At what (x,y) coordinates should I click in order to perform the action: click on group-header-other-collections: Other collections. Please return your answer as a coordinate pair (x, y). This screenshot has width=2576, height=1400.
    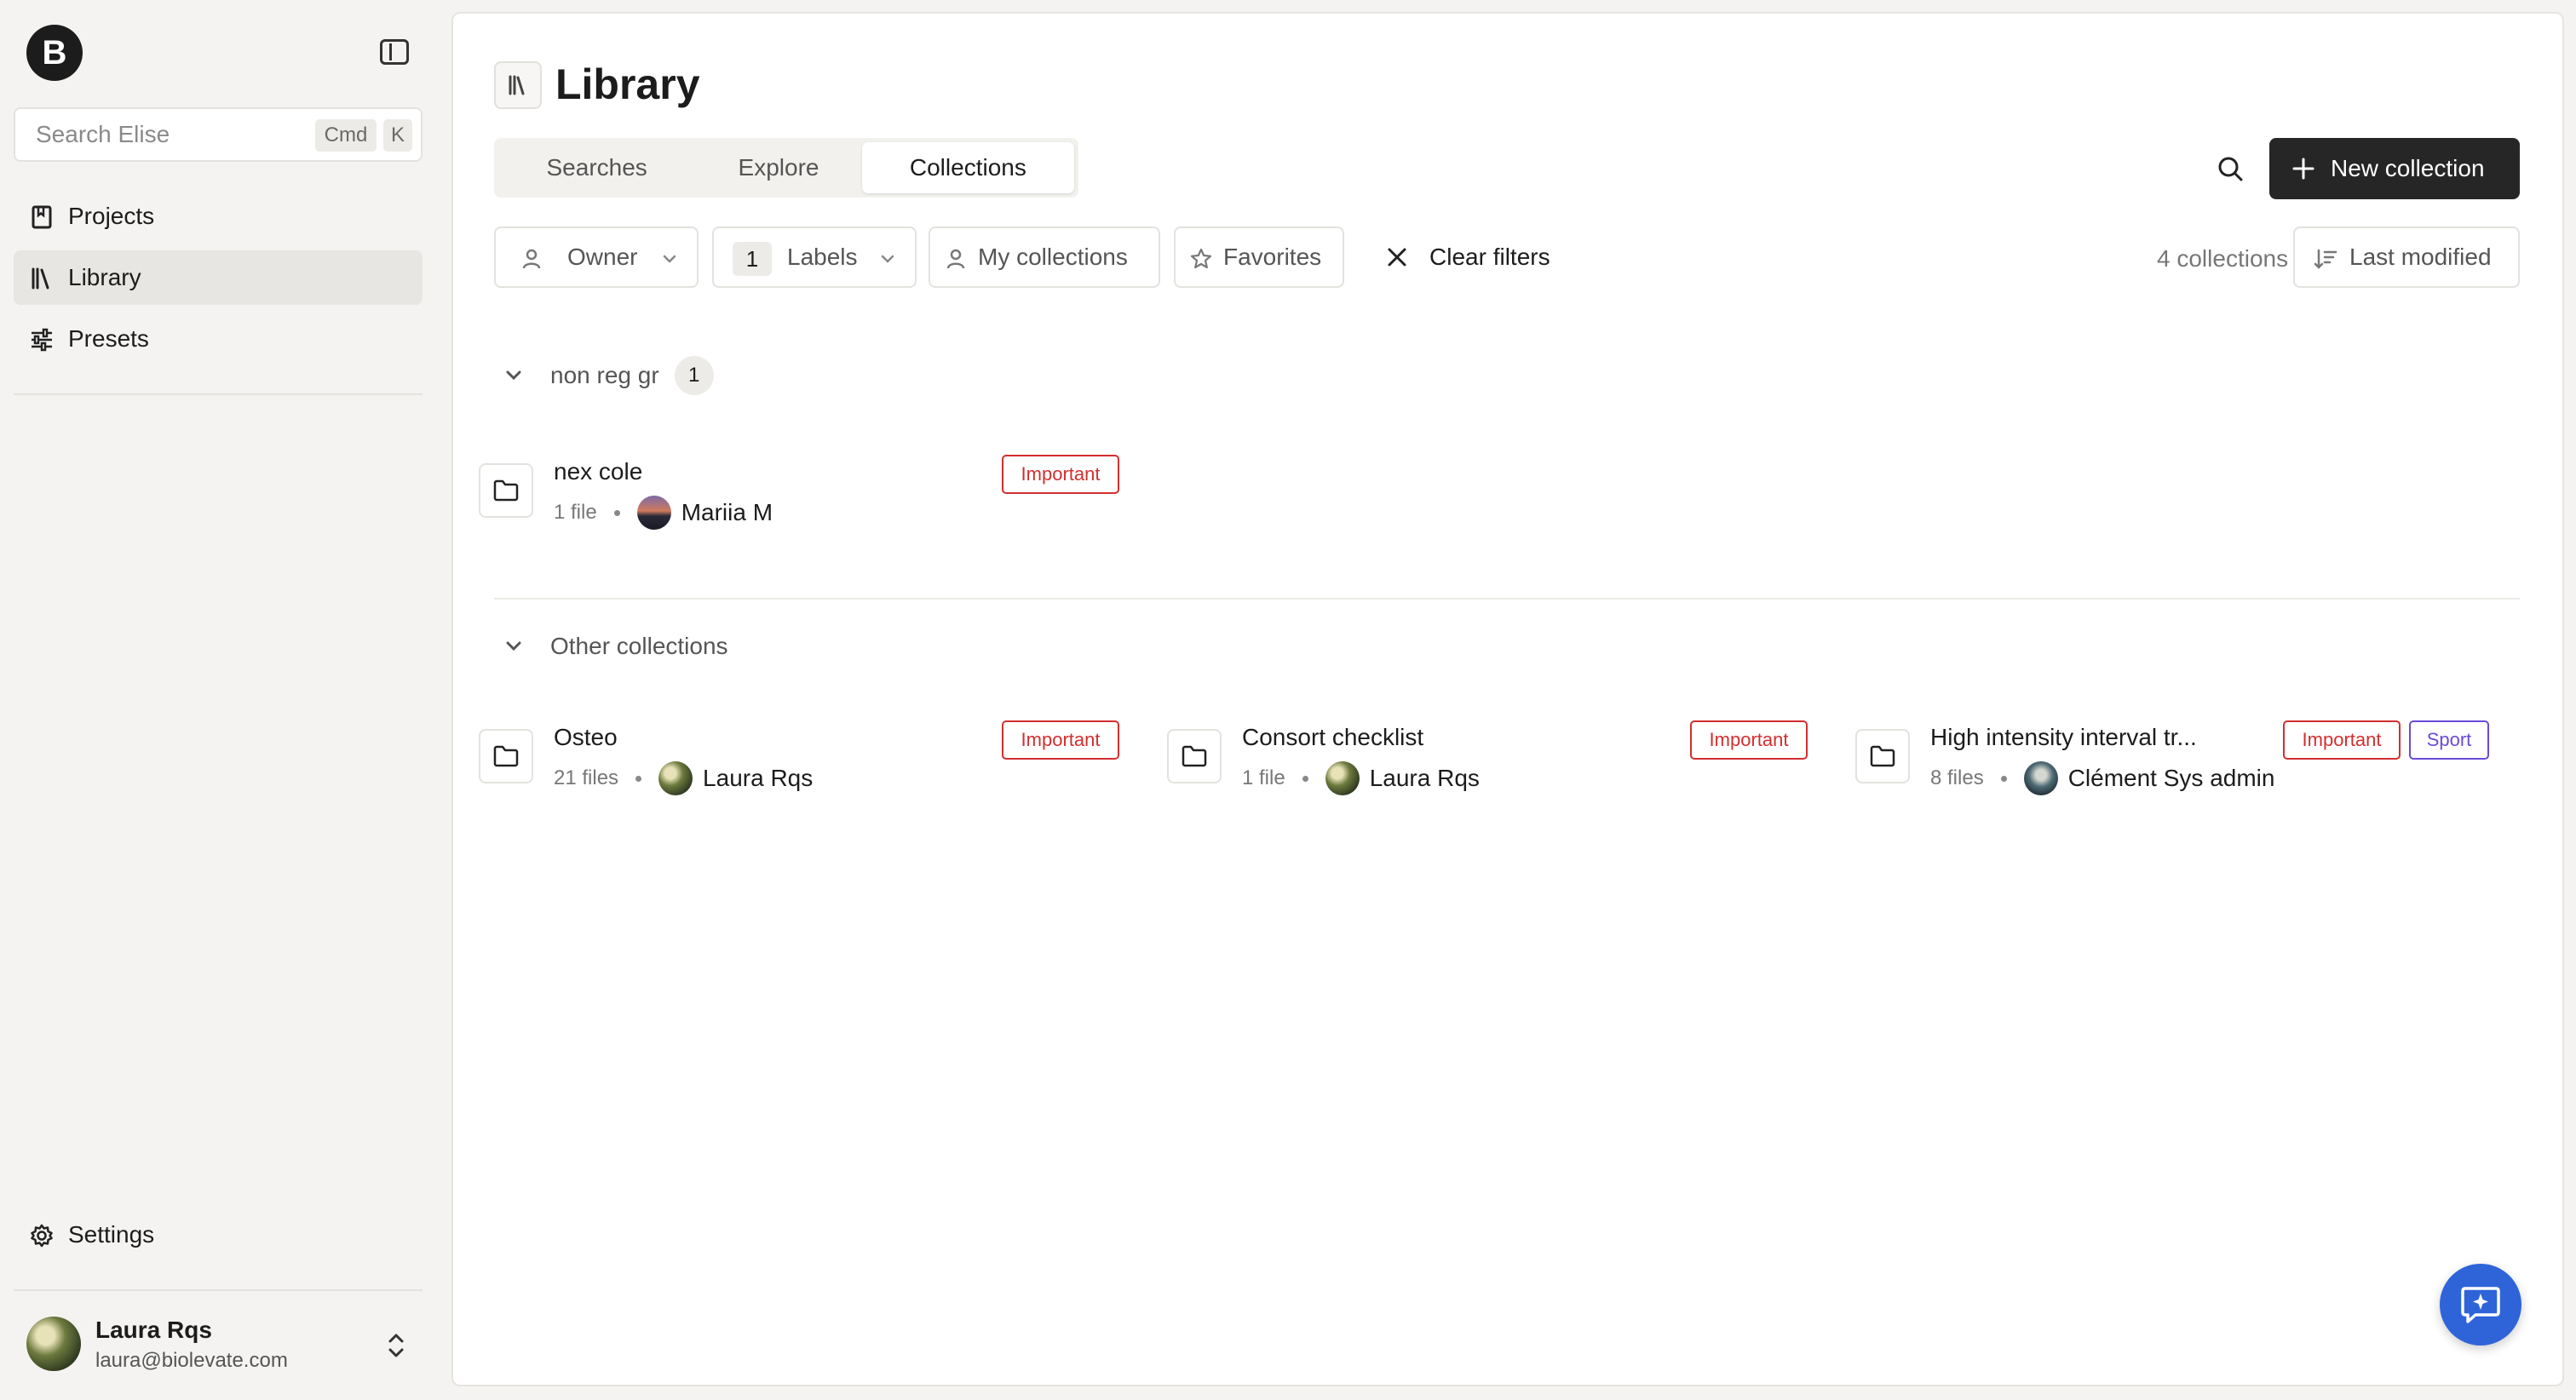
    Looking at the image, I should click on (615, 646).